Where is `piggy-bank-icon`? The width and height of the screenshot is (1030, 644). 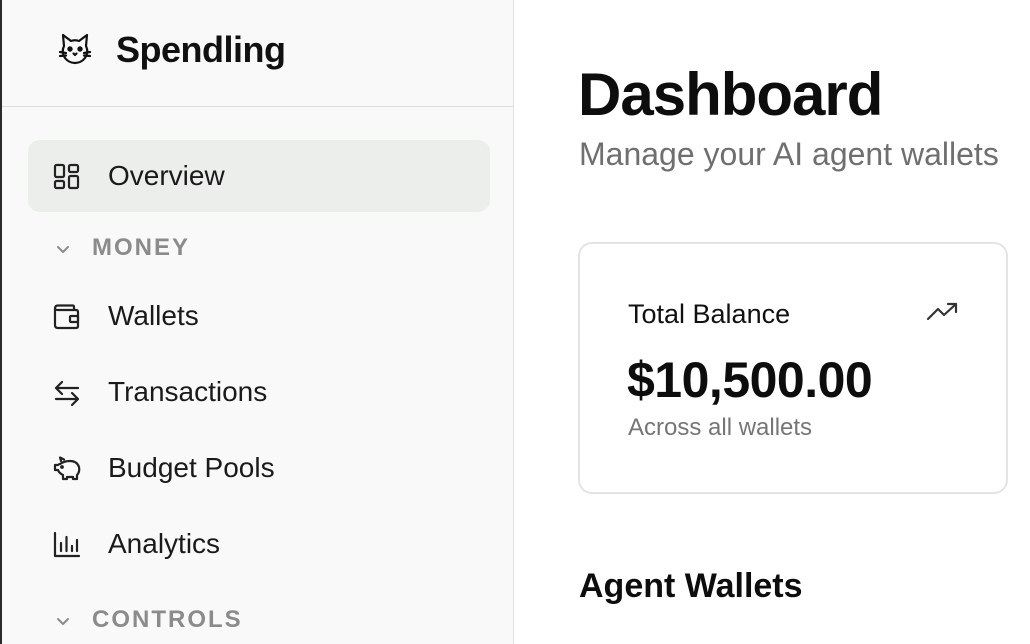 piggy-bank-icon is located at coordinates (67, 469).